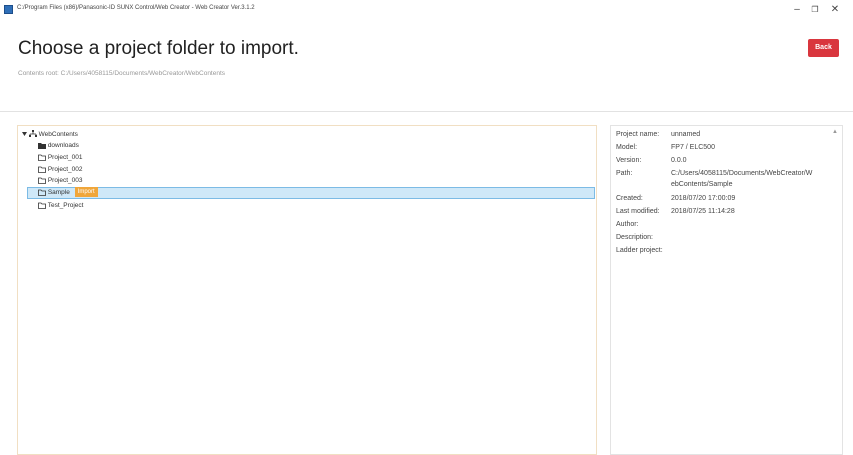 This screenshot has height=455, width=853. Describe the element at coordinates (686, 134) in the screenshot. I see `project-name-value: unnamed` at that location.